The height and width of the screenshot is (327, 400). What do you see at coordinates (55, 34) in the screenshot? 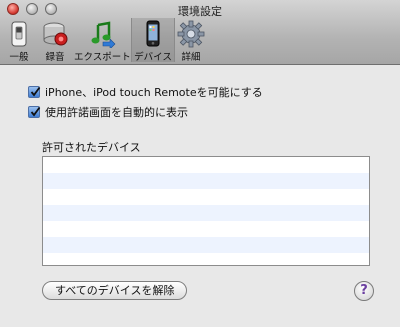
I see `record-drive-icon` at bounding box center [55, 34].